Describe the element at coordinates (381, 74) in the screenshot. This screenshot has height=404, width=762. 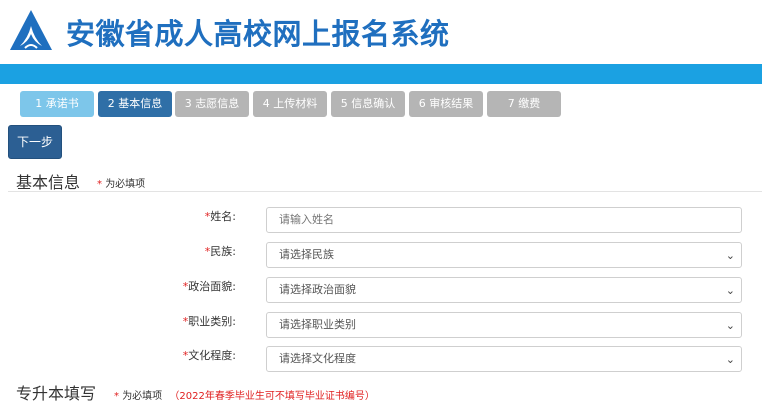
I see `header-band` at that location.